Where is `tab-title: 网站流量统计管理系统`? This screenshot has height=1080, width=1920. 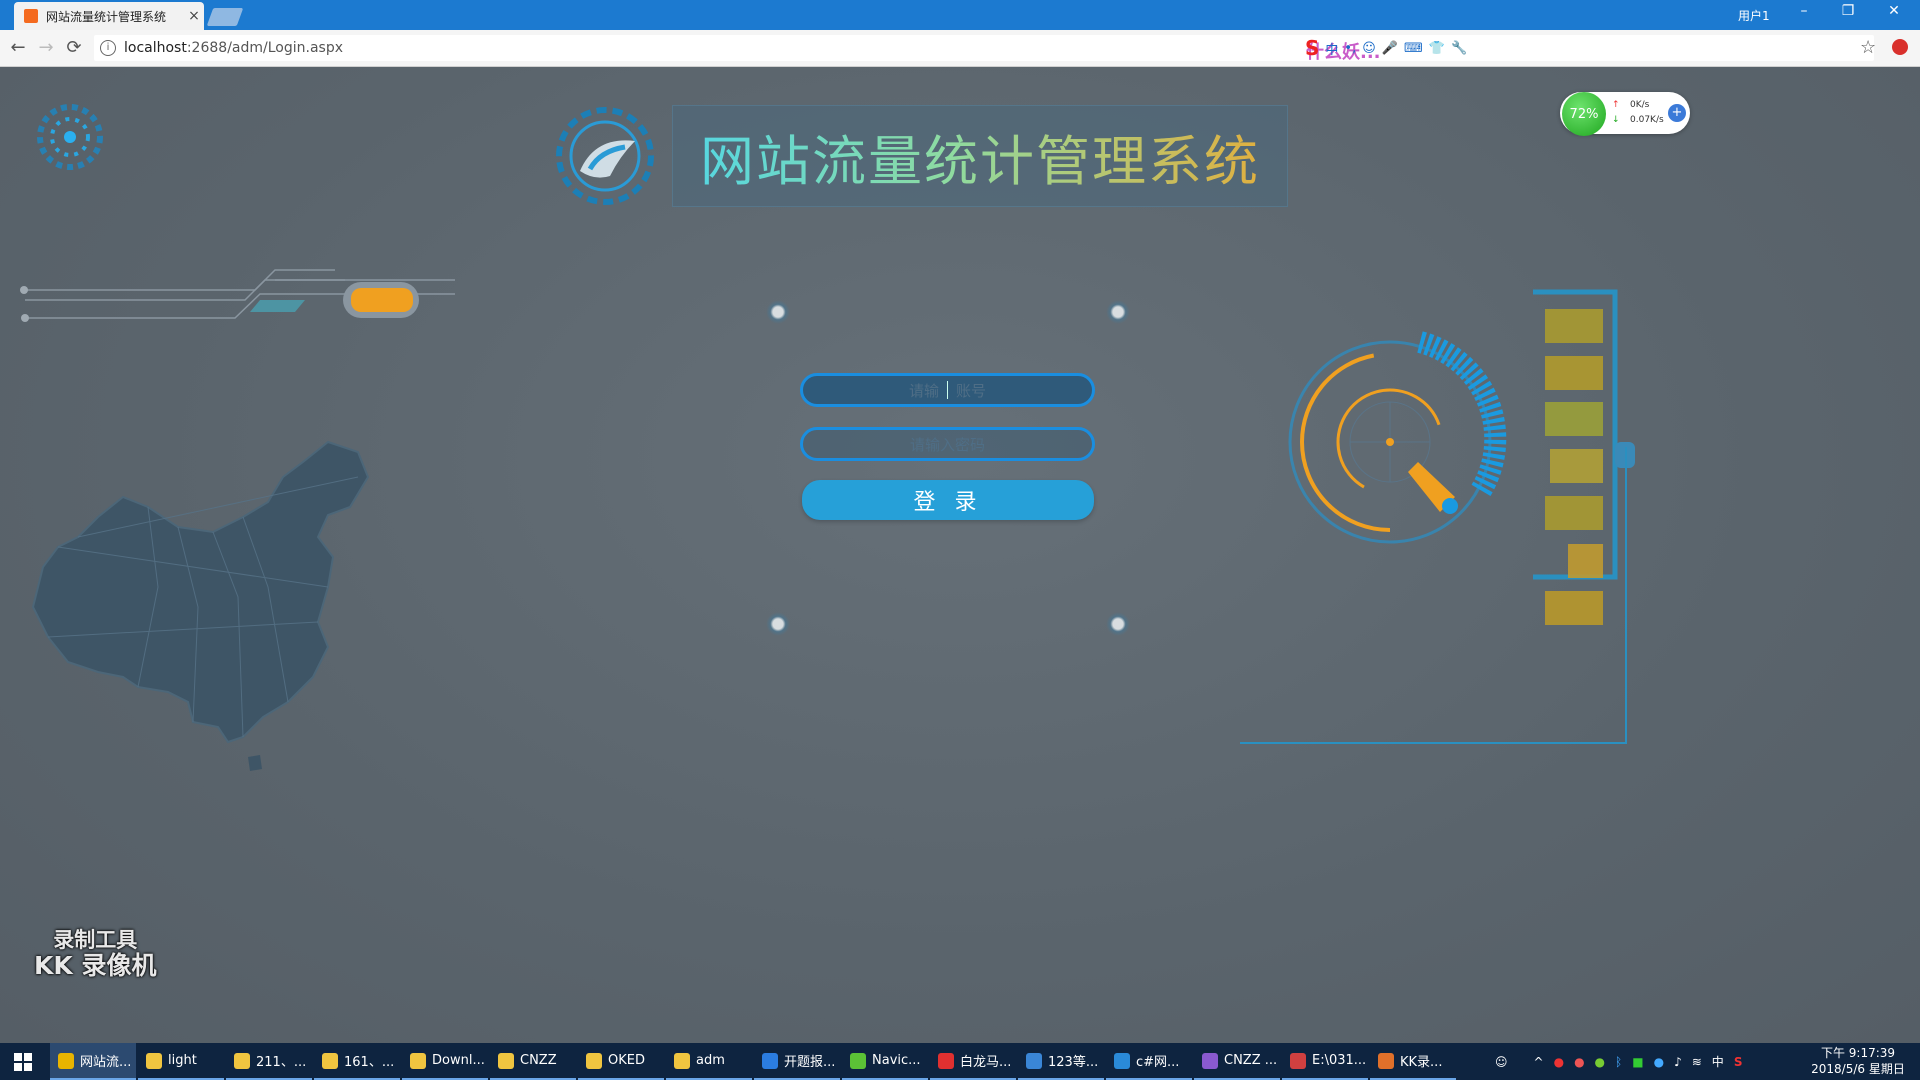
tab-title: 网站流量统计管理系统 is located at coordinates (106, 16).